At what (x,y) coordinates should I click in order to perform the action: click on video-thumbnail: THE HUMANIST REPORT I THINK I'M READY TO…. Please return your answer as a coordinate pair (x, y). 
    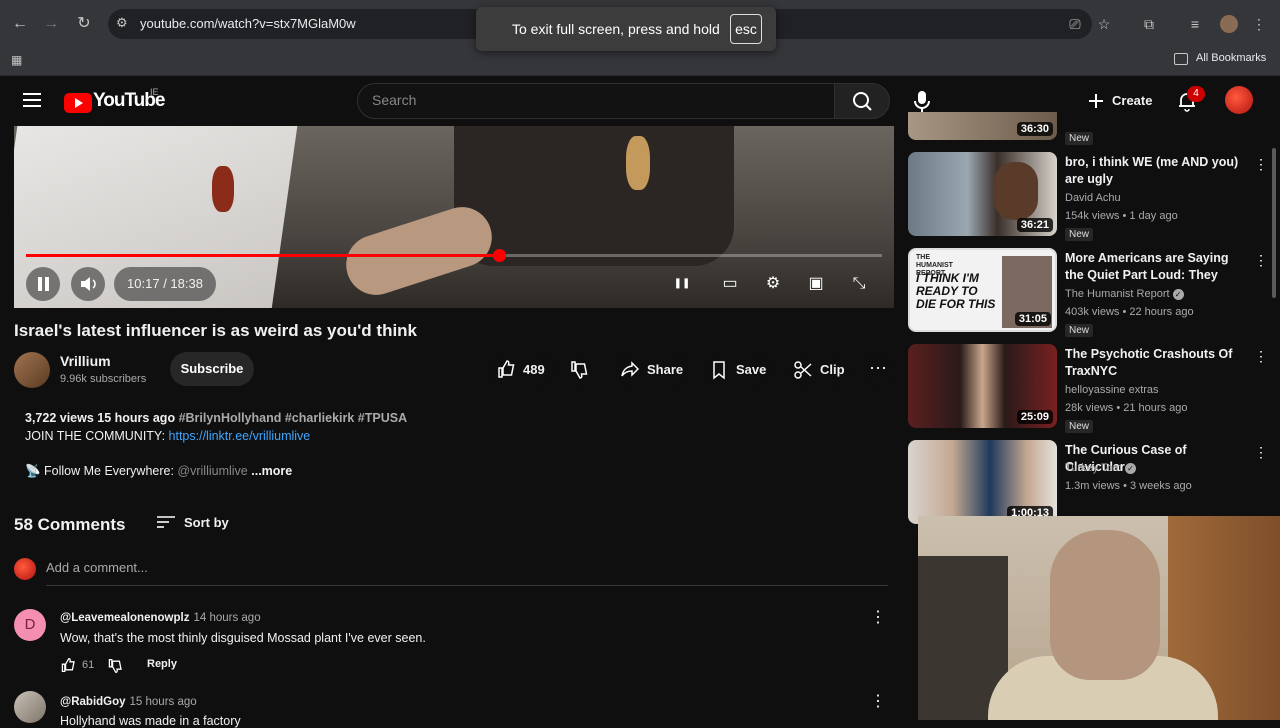
    Looking at the image, I should click on (982, 290).